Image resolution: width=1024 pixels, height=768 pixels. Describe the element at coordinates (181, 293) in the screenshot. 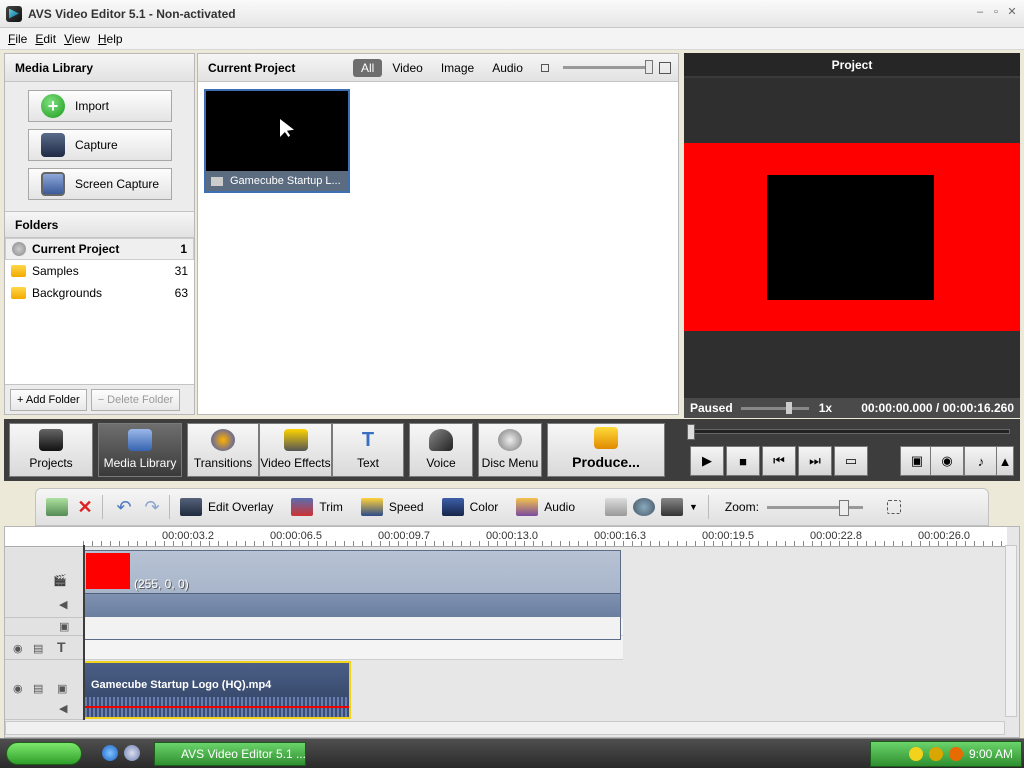

I see `folder-count: 63` at that location.